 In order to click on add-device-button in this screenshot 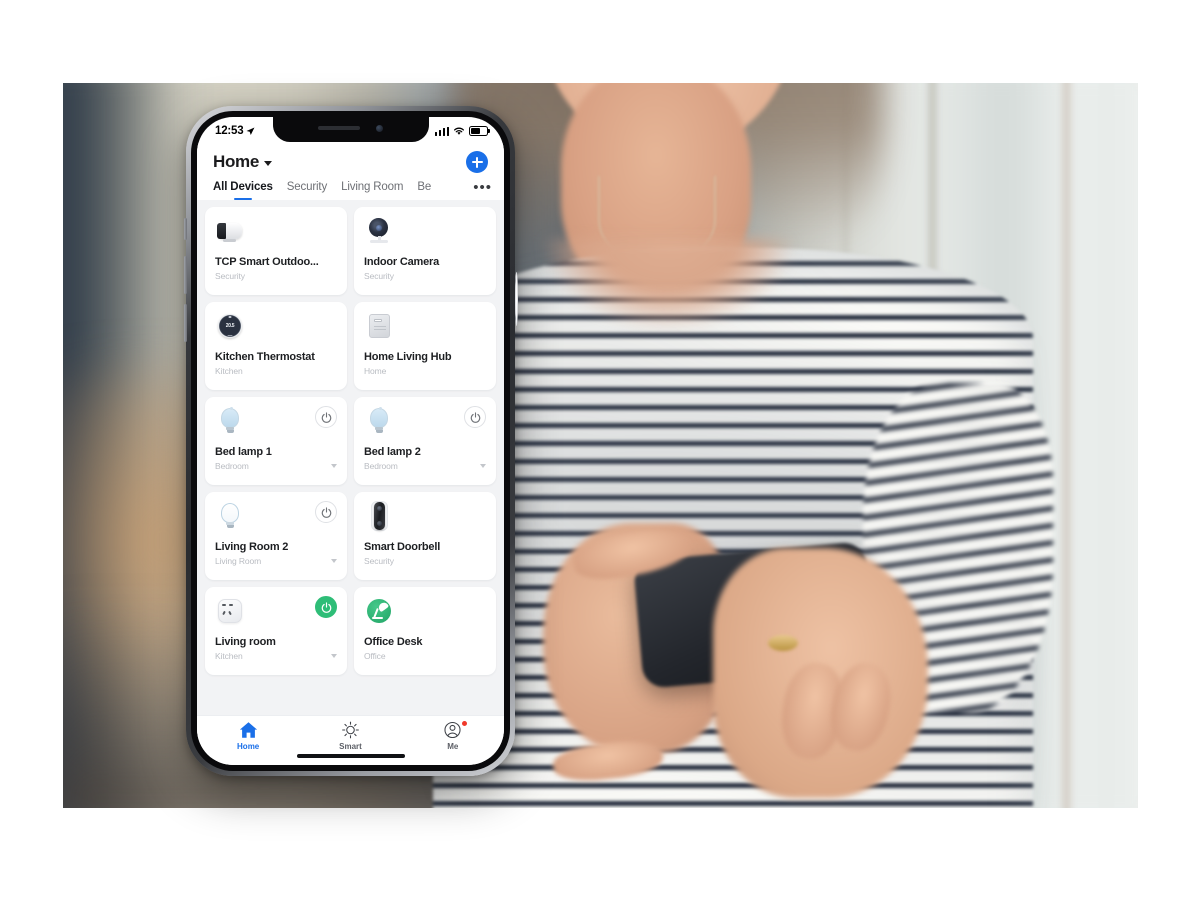, I will do `click(477, 162)`.